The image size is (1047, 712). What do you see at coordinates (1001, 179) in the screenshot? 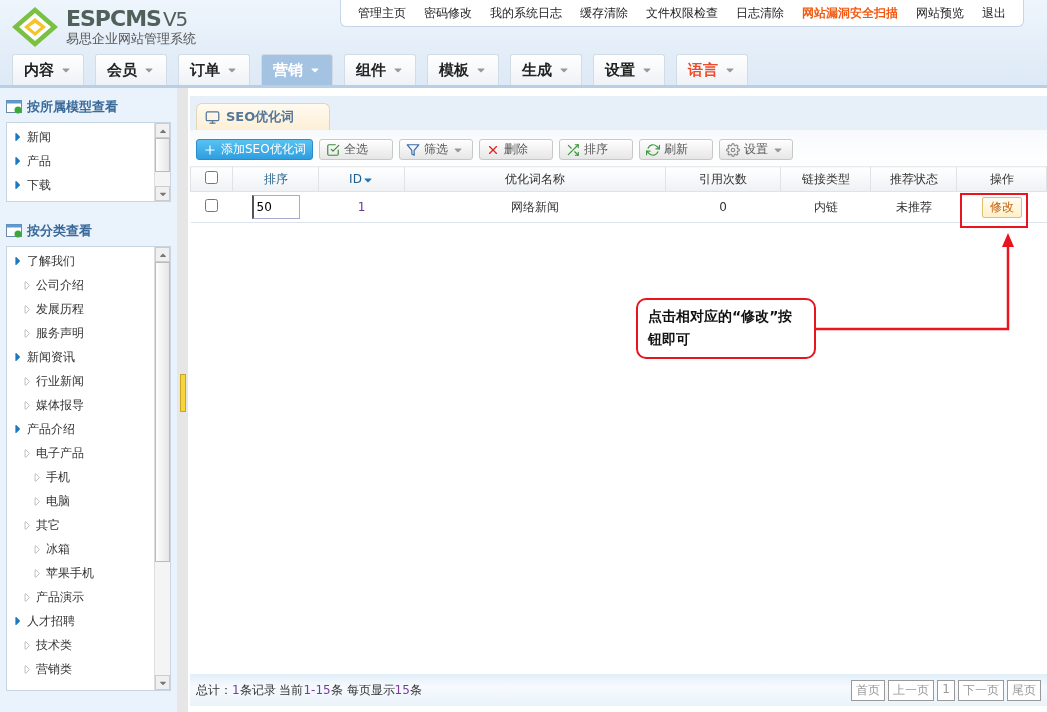
I see `column-header: 操作` at bounding box center [1001, 179].